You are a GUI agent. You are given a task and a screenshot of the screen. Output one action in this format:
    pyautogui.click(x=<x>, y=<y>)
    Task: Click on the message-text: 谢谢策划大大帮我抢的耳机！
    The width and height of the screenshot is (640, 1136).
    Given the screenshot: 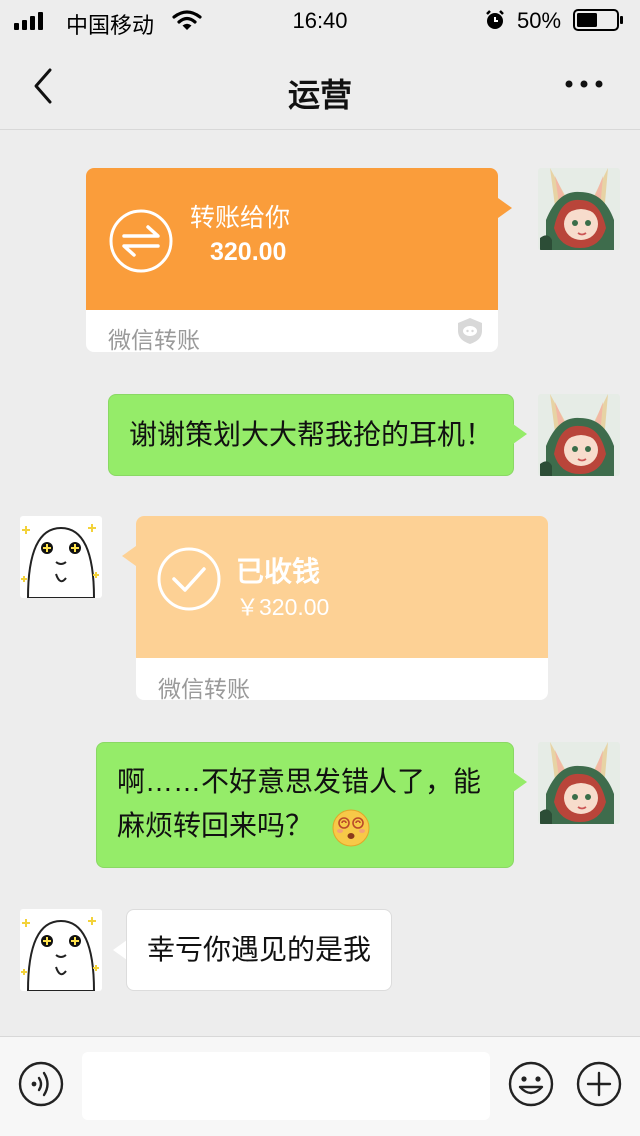 What is the action you would take?
    pyautogui.click(x=311, y=434)
    